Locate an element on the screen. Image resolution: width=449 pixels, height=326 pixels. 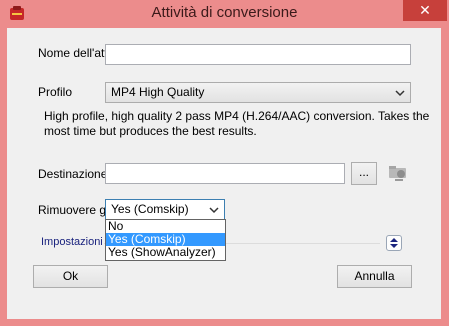
remove-ads-select: Yes (Comskip) is located at coordinates (165, 209).